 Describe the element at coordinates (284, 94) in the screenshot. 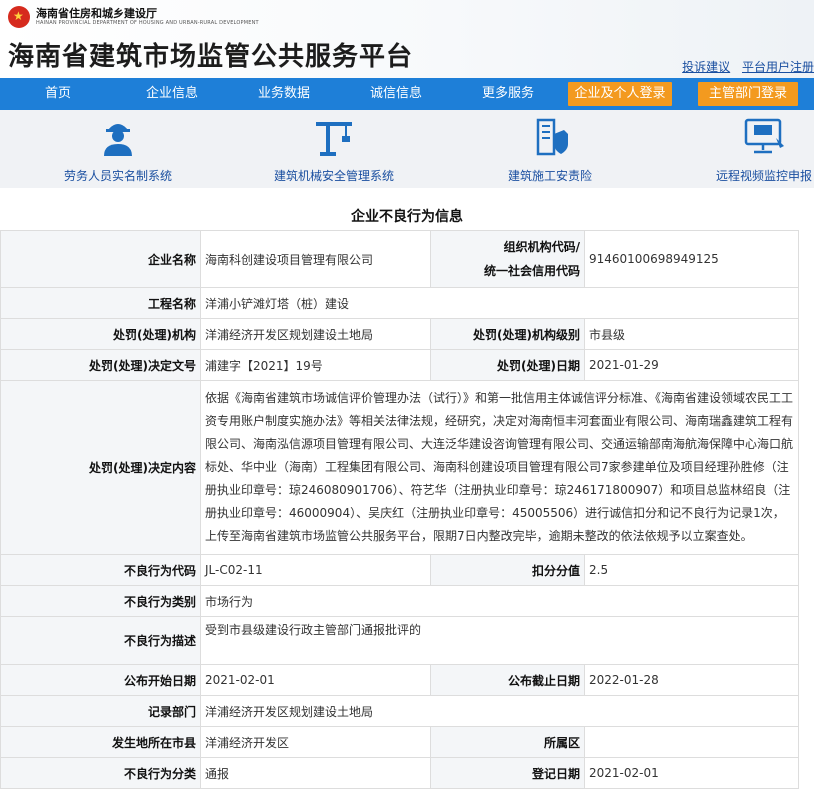

I see `nav-business-data: 业务数据` at that location.